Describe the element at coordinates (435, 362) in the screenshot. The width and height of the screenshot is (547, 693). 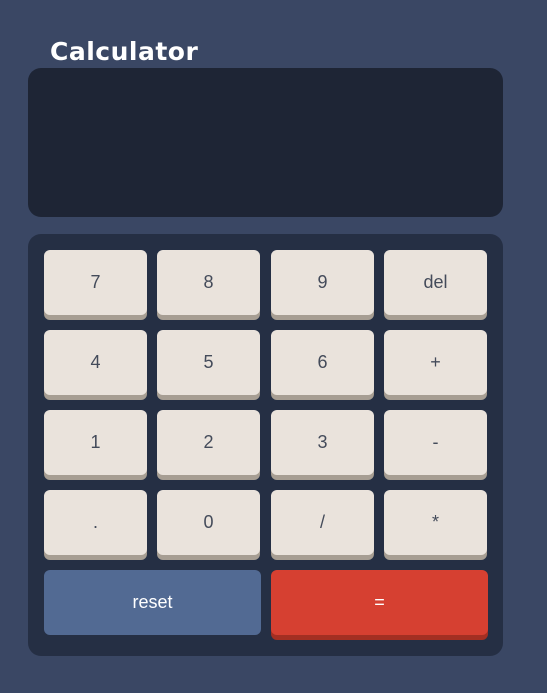
I see `plus-button: +` at that location.